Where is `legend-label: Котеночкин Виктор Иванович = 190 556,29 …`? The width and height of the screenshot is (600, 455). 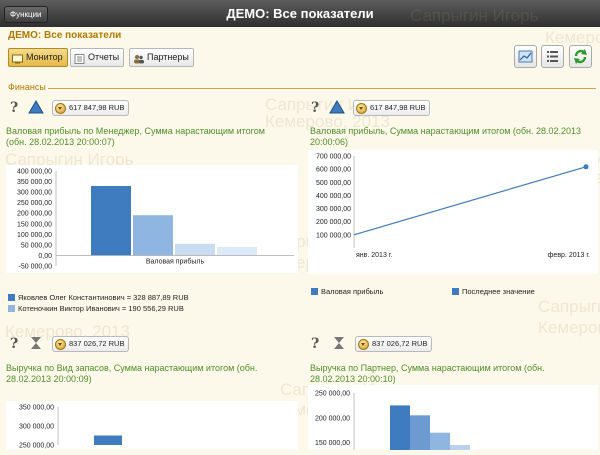 legend-label: Котеночкин Виктор Иванович = 190 556,29 … is located at coordinates (101, 308).